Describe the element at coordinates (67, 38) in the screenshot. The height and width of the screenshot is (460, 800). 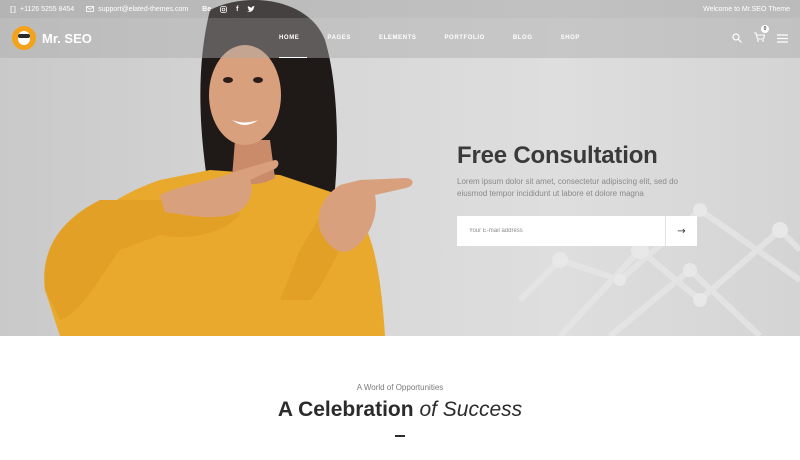
I see `logo-text: Mr. SEO` at that location.